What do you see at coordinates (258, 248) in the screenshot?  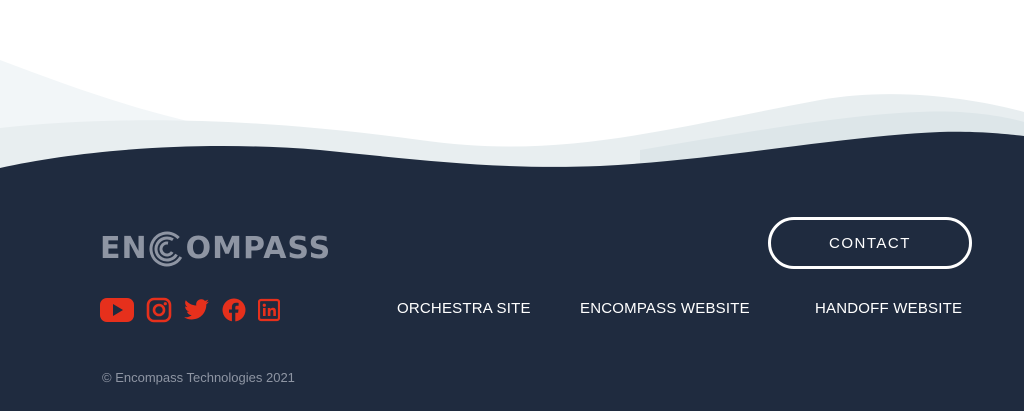 I see `logo-text-right: OMPASS` at bounding box center [258, 248].